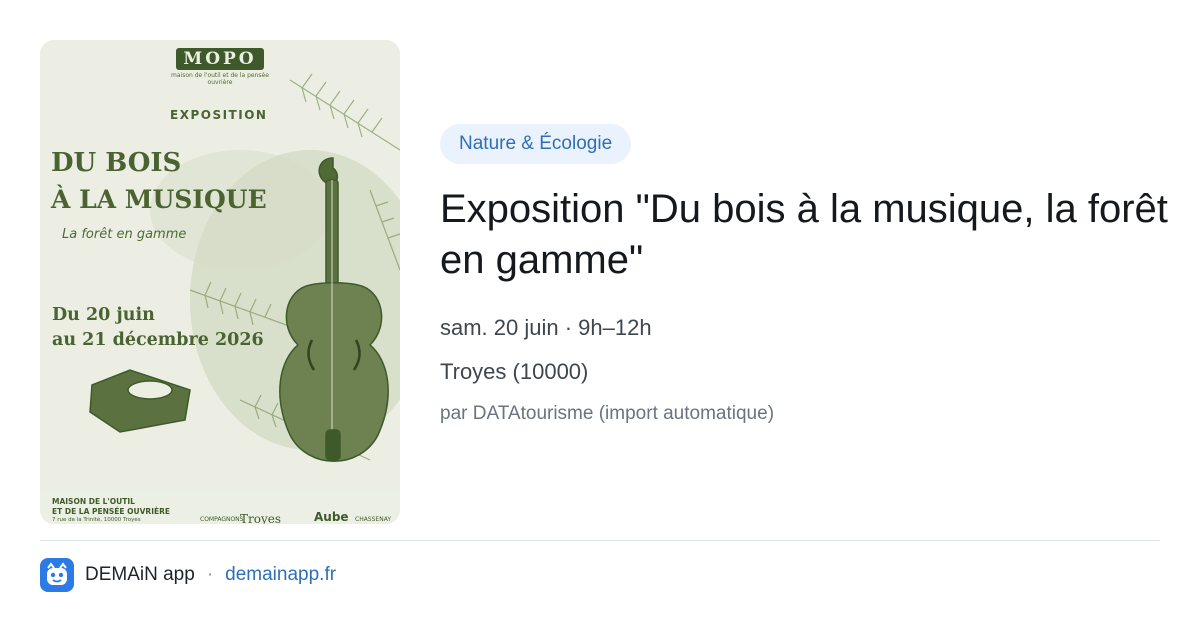 This screenshot has width=1200, height=630. What do you see at coordinates (57, 575) in the screenshot?
I see `demain-app-icon` at bounding box center [57, 575].